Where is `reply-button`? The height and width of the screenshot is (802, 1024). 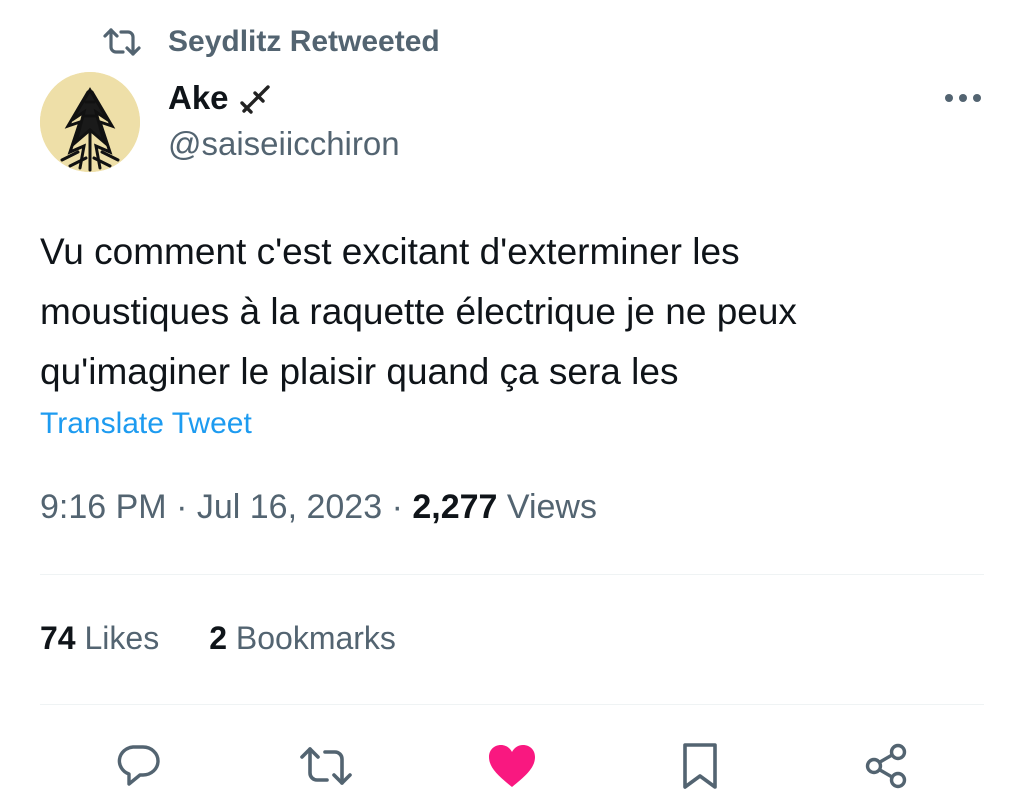 reply-button is located at coordinates (138, 766).